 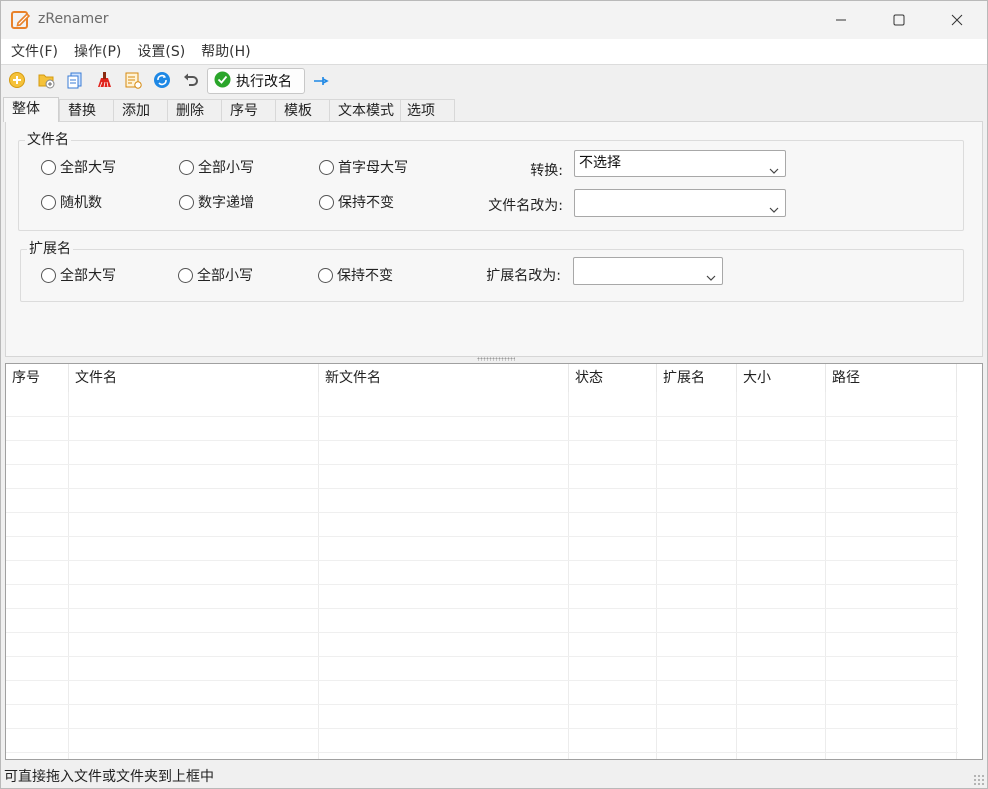 I want to click on radio-label: 首字母大写, so click(x=373, y=168).